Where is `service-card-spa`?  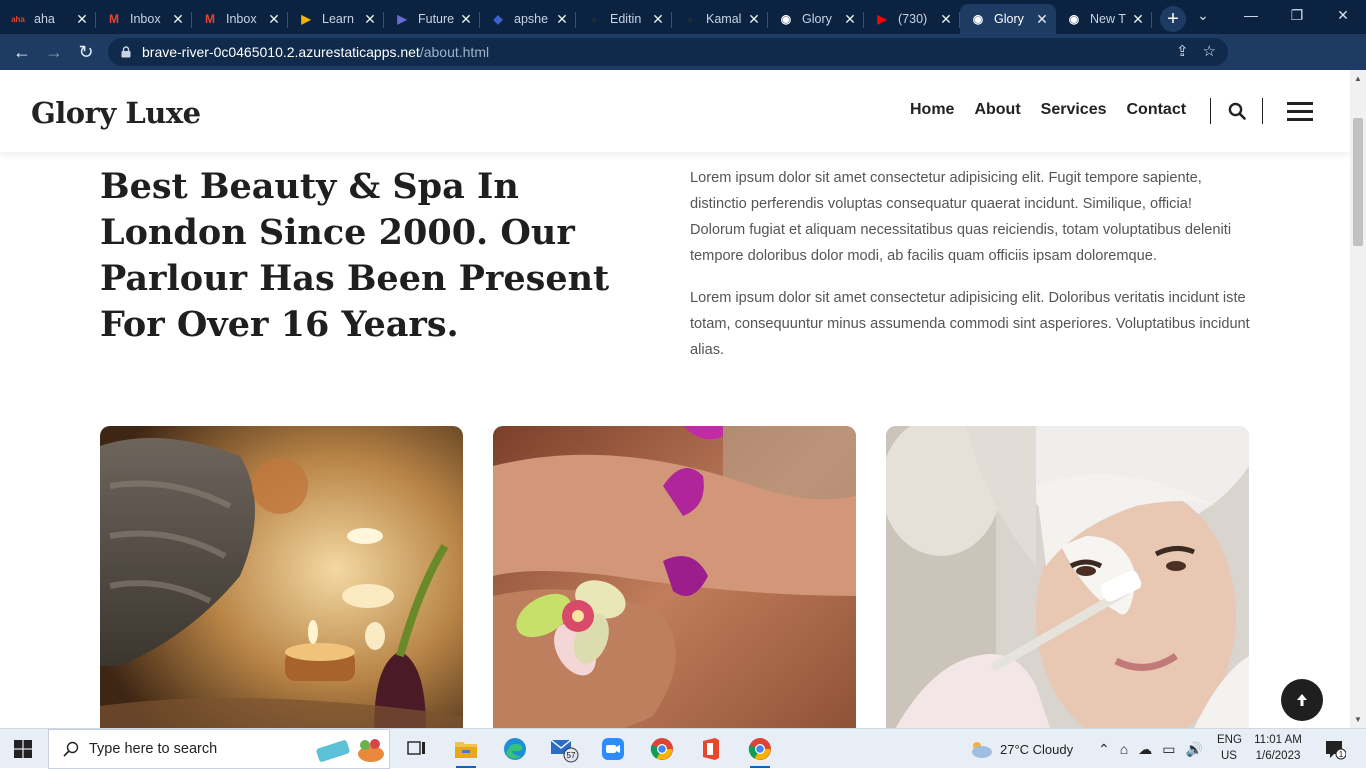 service-card-spa is located at coordinates (281, 577).